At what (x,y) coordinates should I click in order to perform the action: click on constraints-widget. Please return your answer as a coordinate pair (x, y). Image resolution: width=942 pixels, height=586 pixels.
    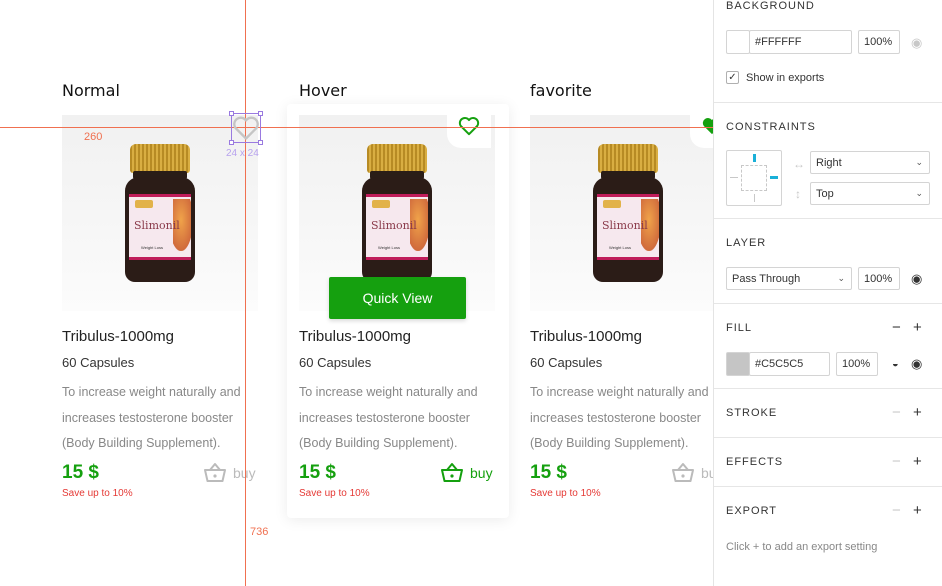
    Looking at the image, I should click on (754, 178).